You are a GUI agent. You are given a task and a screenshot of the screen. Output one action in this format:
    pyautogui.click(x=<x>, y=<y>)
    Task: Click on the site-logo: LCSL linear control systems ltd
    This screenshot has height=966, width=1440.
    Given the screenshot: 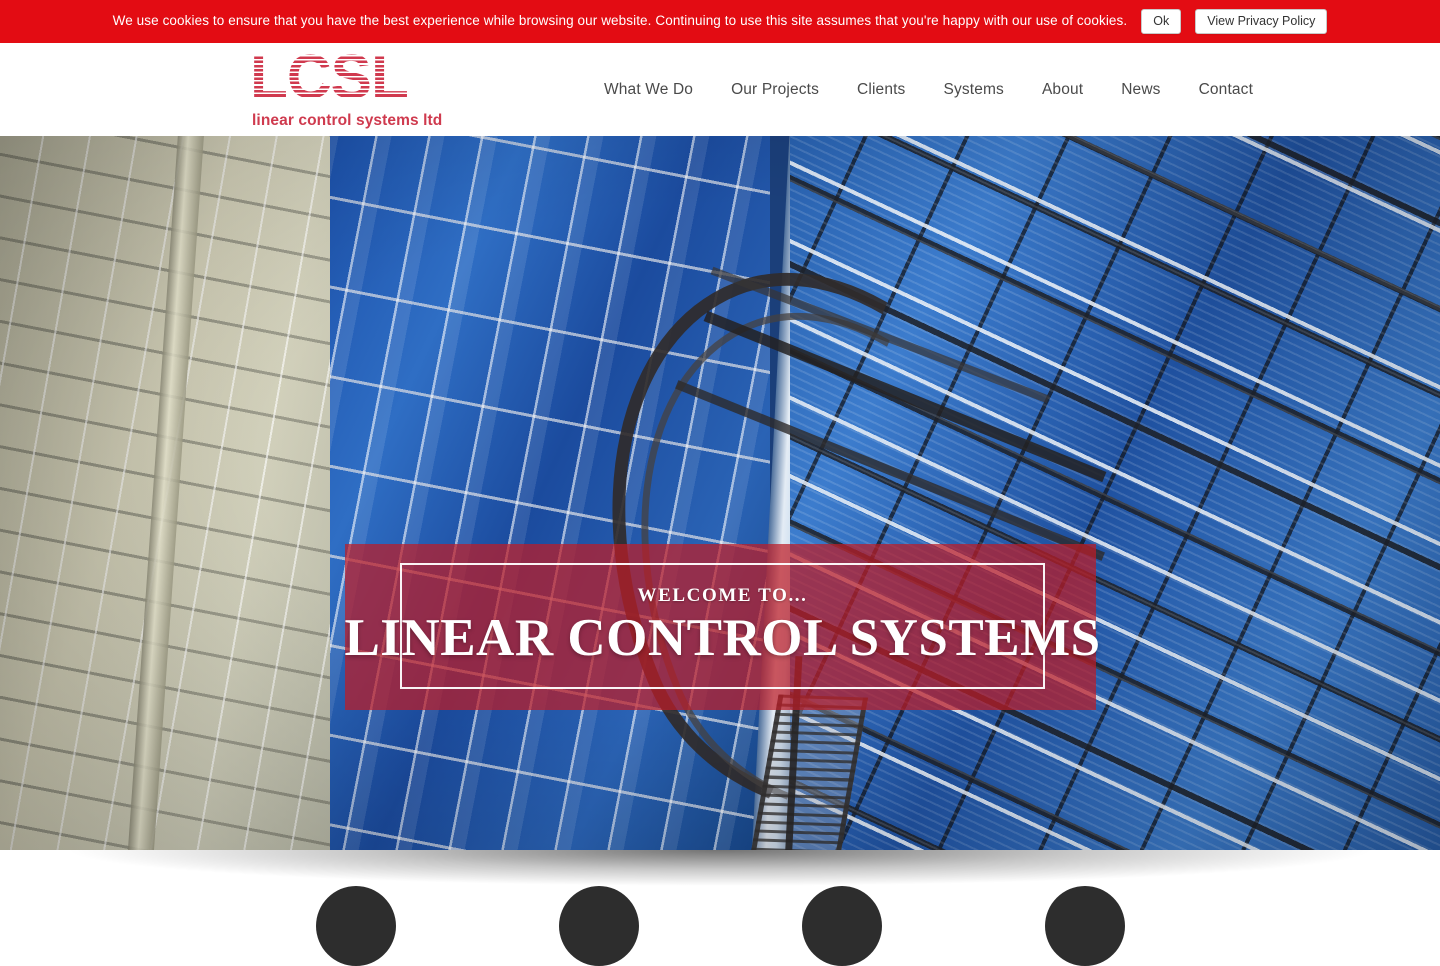 What is the action you would take?
    pyautogui.click(x=357, y=90)
    